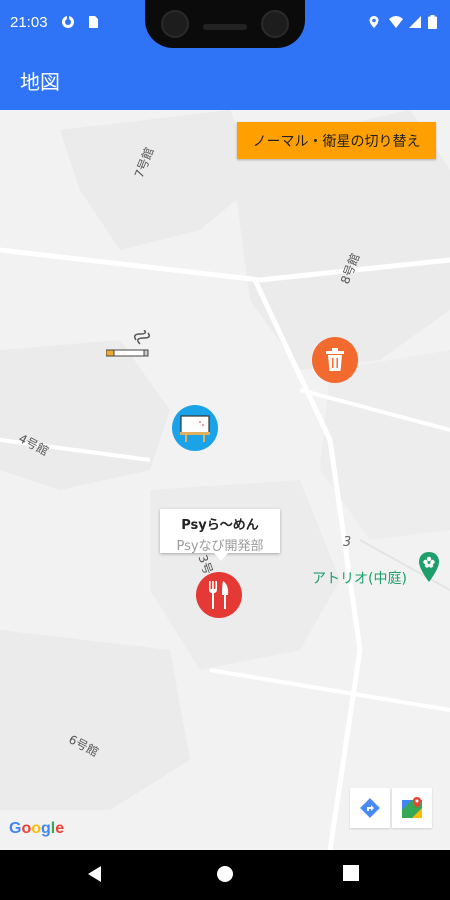 The image size is (450, 900). I want to click on sim-card-icon, so click(93, 22).